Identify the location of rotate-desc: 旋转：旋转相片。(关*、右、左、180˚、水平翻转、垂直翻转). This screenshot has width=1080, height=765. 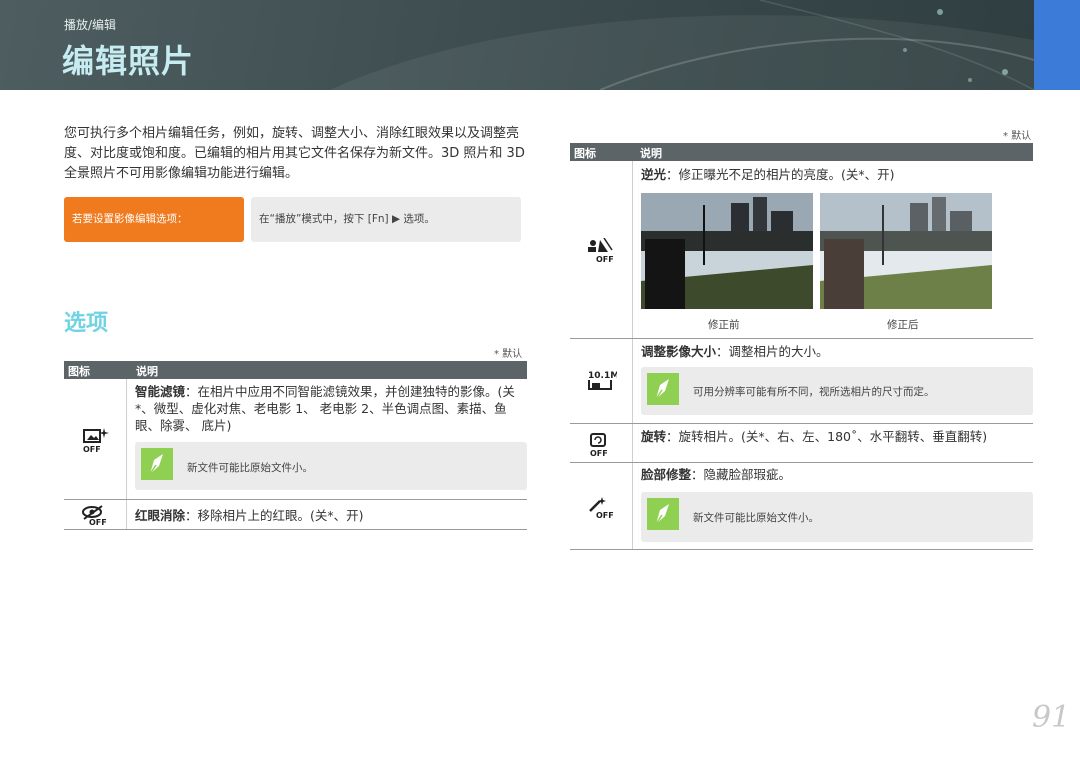
(833, 436).